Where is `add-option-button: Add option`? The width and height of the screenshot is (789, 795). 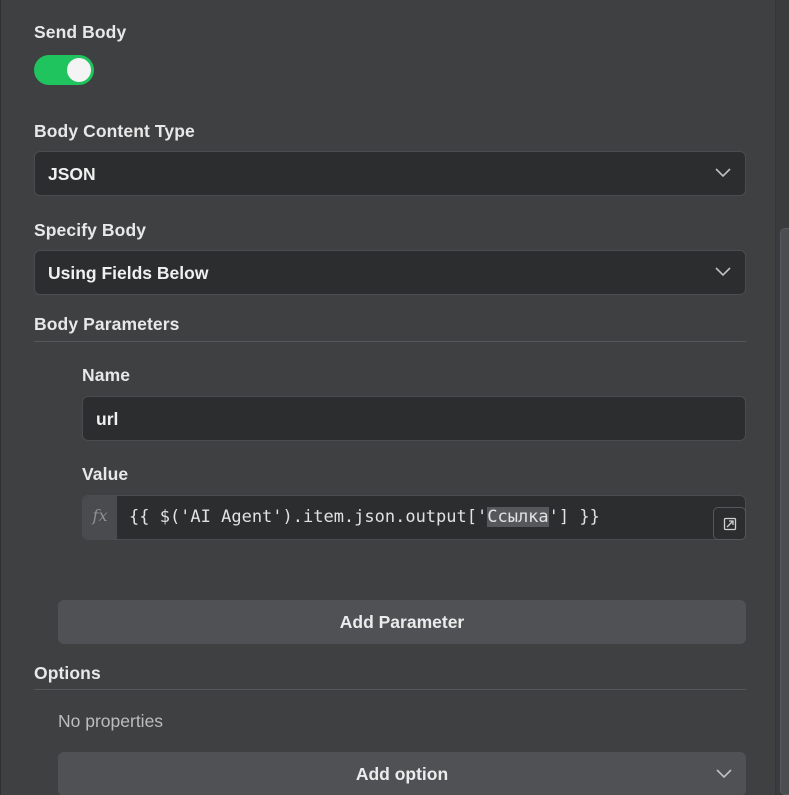
add-option-button: Add option is located at coordinates (402, 773).